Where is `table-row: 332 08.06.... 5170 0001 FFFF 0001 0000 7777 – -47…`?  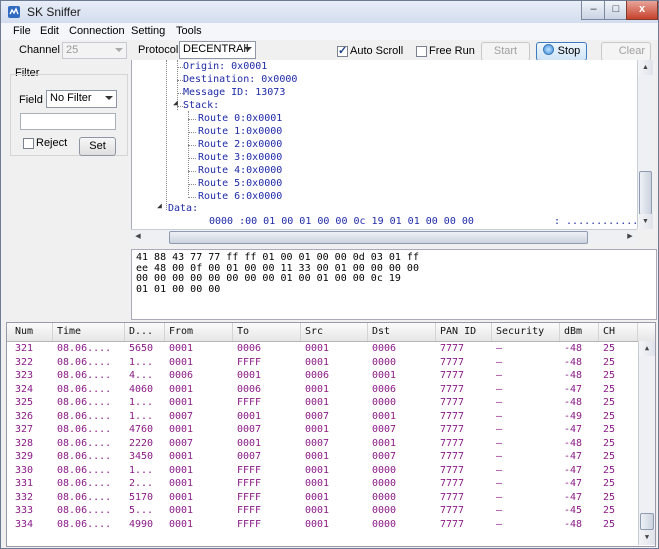 table-row: 332 08.06.... 5170 0001 FFFF 0001 0000 7777 – -47… is located at coordinates (322, 498).